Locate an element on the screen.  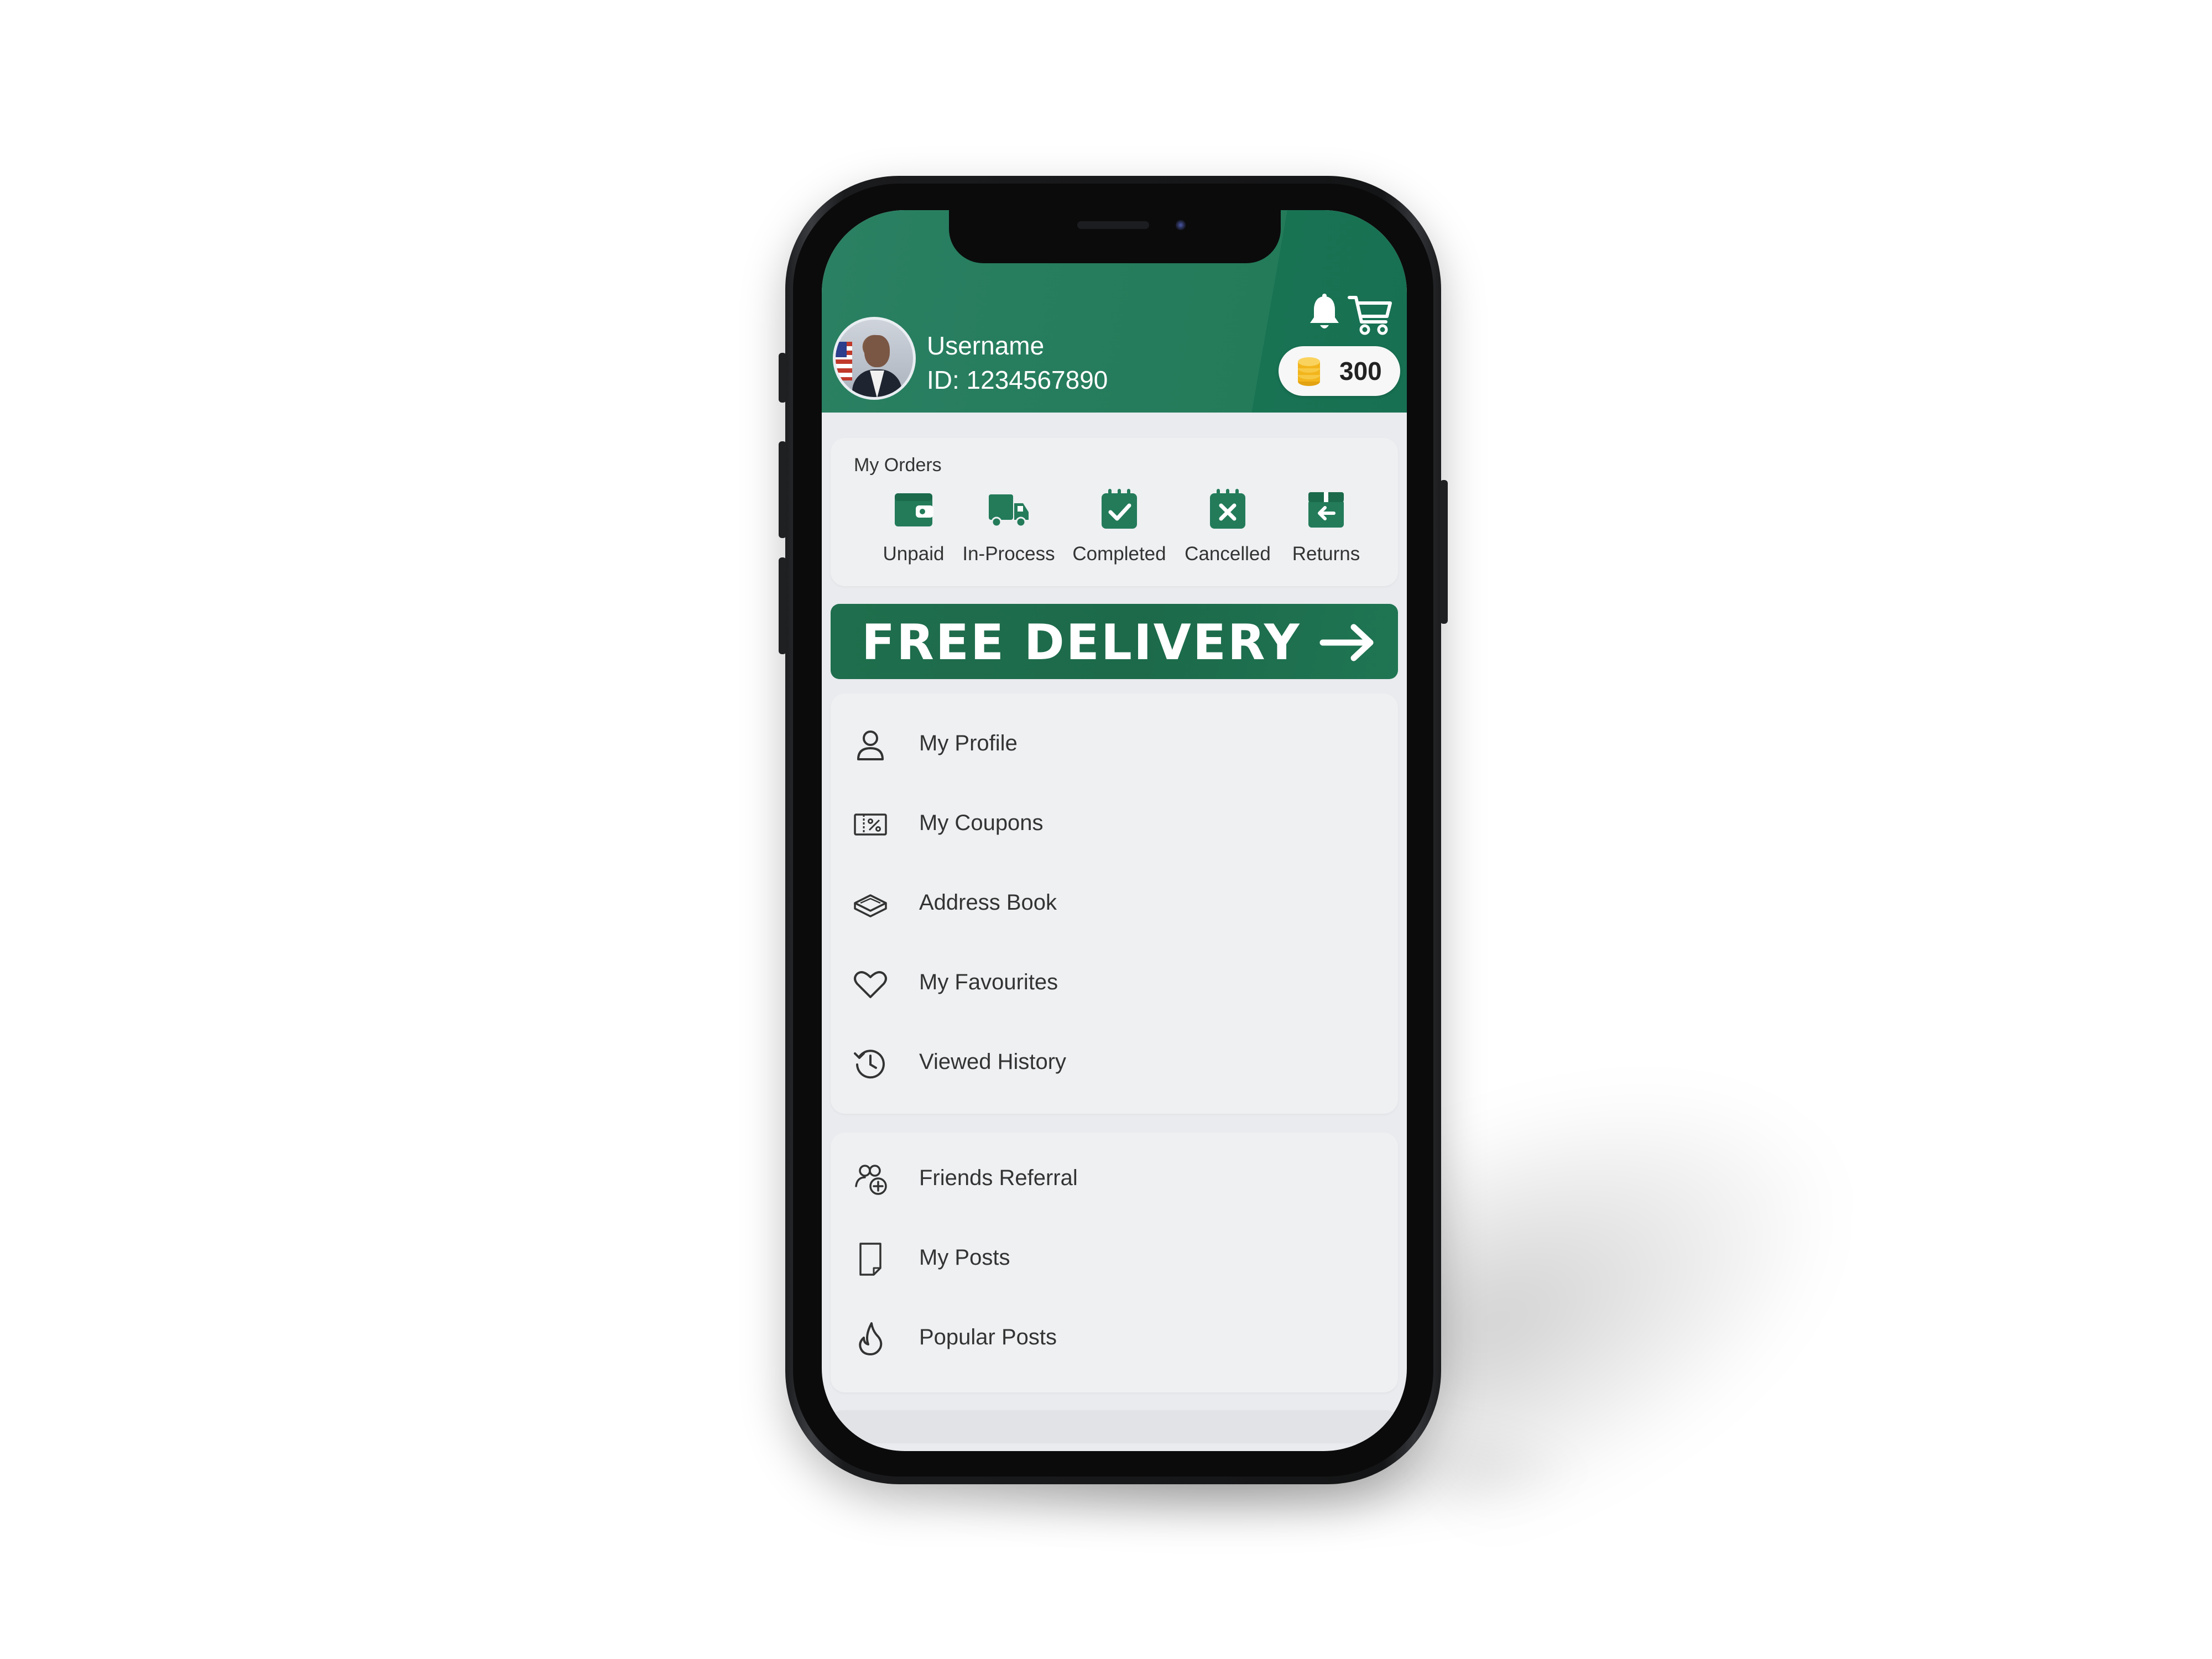
order-completed: Completed is located at coordinates (1120, 535).